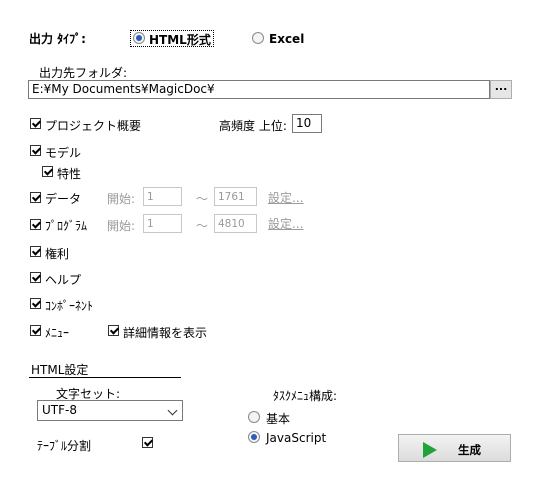  Describe the element at coordinates (162, 196) in the screenshot. I see `data-start-input: 1` at that location.